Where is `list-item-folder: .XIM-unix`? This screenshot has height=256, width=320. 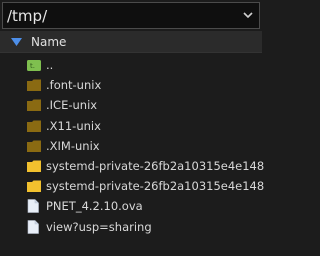
list-item-folder: .XIM-unix is located at coordinates (131, 146).